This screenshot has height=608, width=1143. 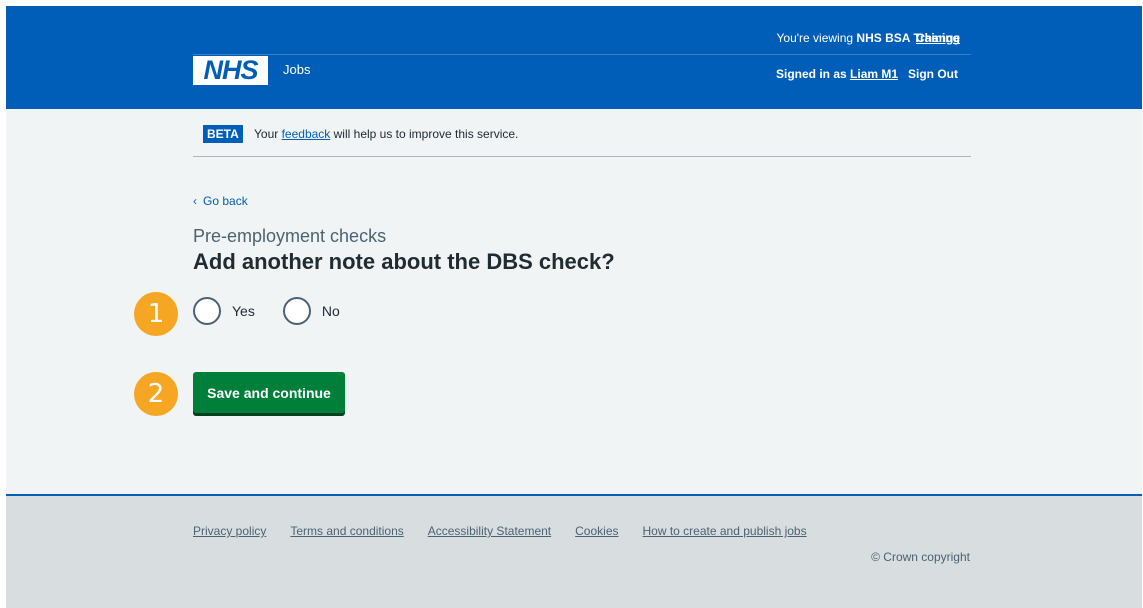 I want to click on add-note-radio-group: Yes No, so click(x=280, y=311).